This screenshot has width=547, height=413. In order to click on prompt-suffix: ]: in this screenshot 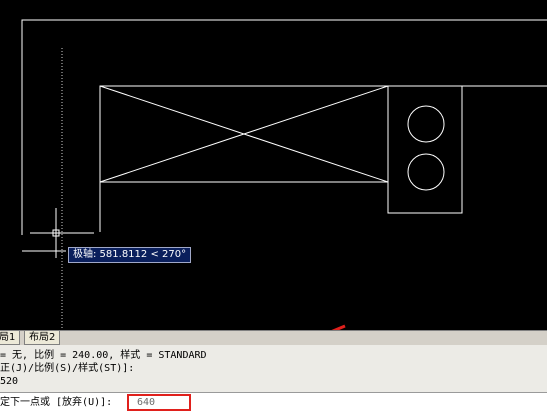, I will do `click(106, 402)`.